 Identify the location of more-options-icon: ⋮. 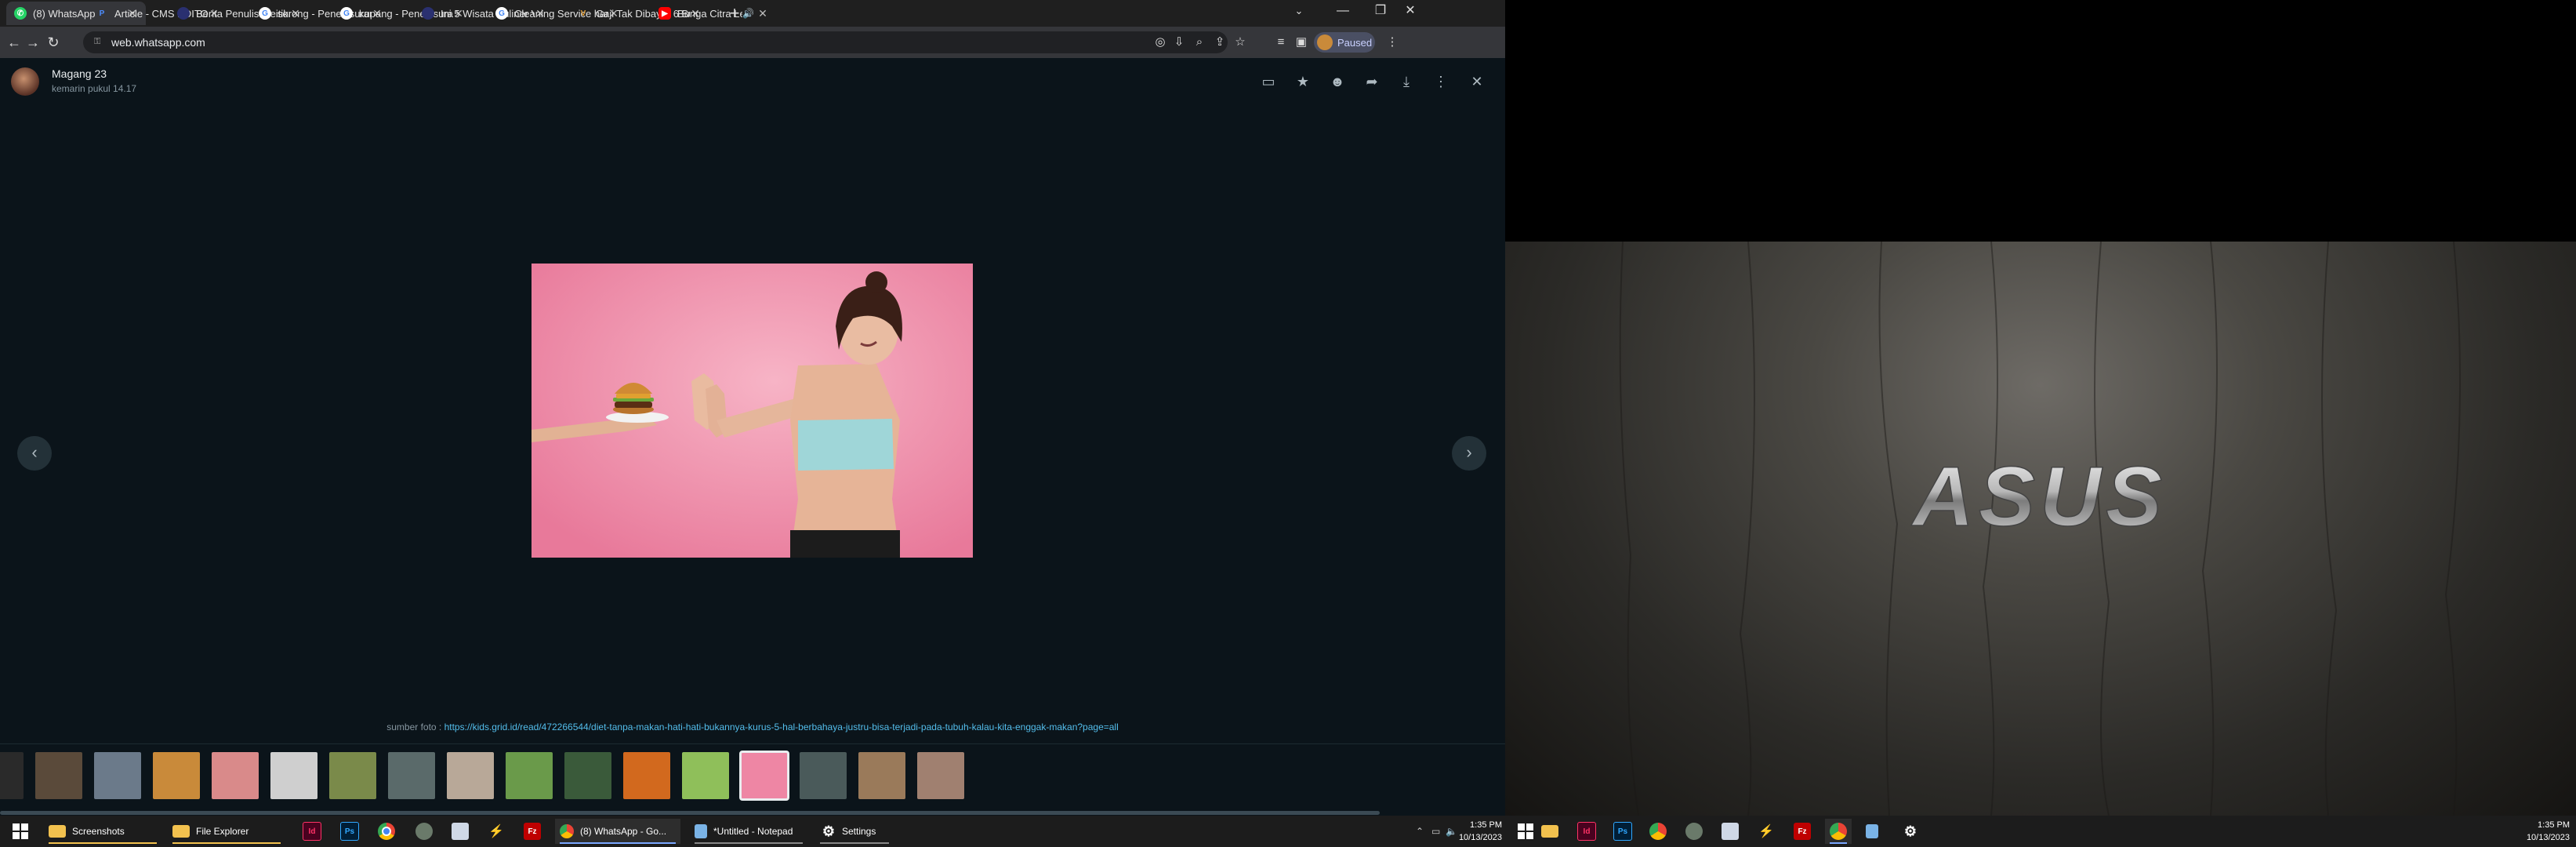
(1441, 81).